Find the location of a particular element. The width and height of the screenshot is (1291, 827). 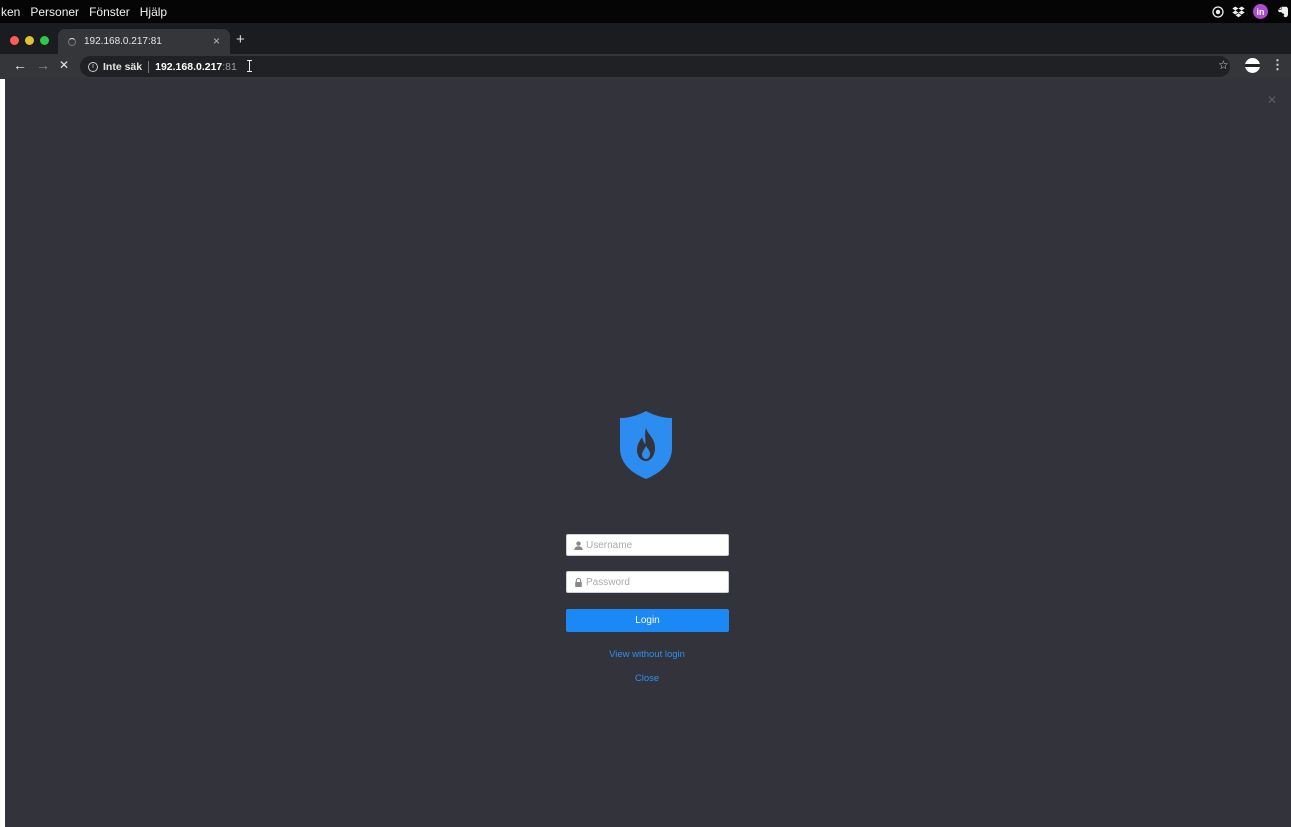

browser-tab: 192.168.0.217:81 × is located at coordinates (144, 41).